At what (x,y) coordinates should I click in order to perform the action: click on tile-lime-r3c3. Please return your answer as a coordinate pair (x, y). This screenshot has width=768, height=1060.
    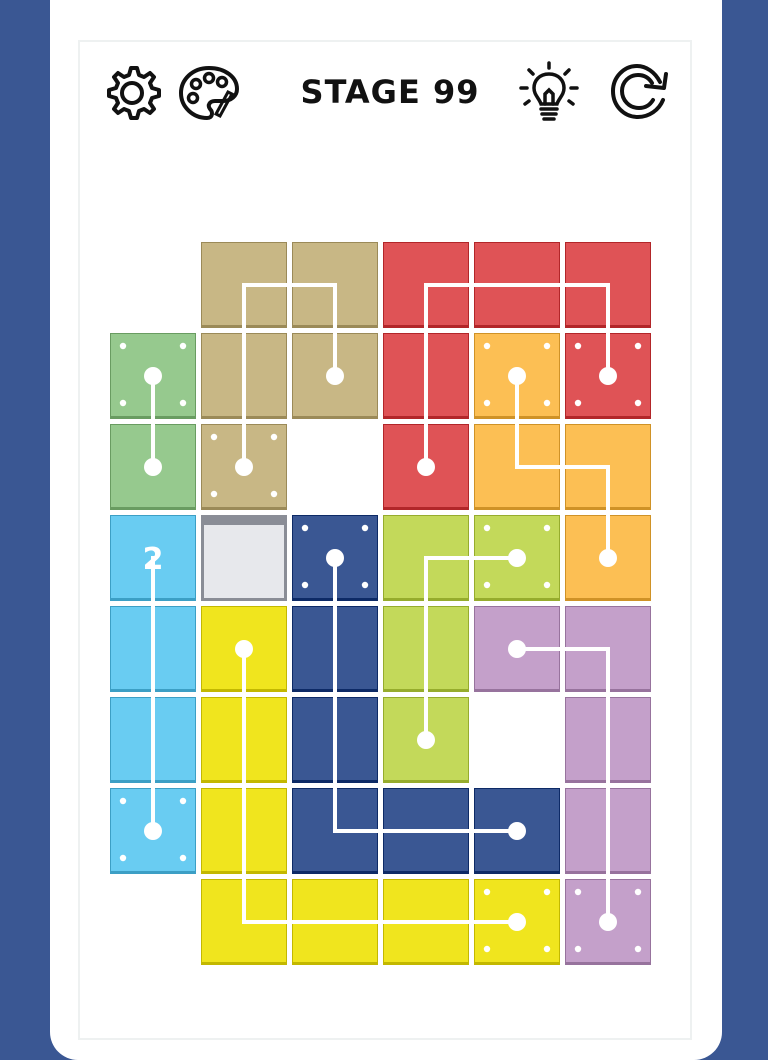
    Looking at the image, I should click on (426, 558).